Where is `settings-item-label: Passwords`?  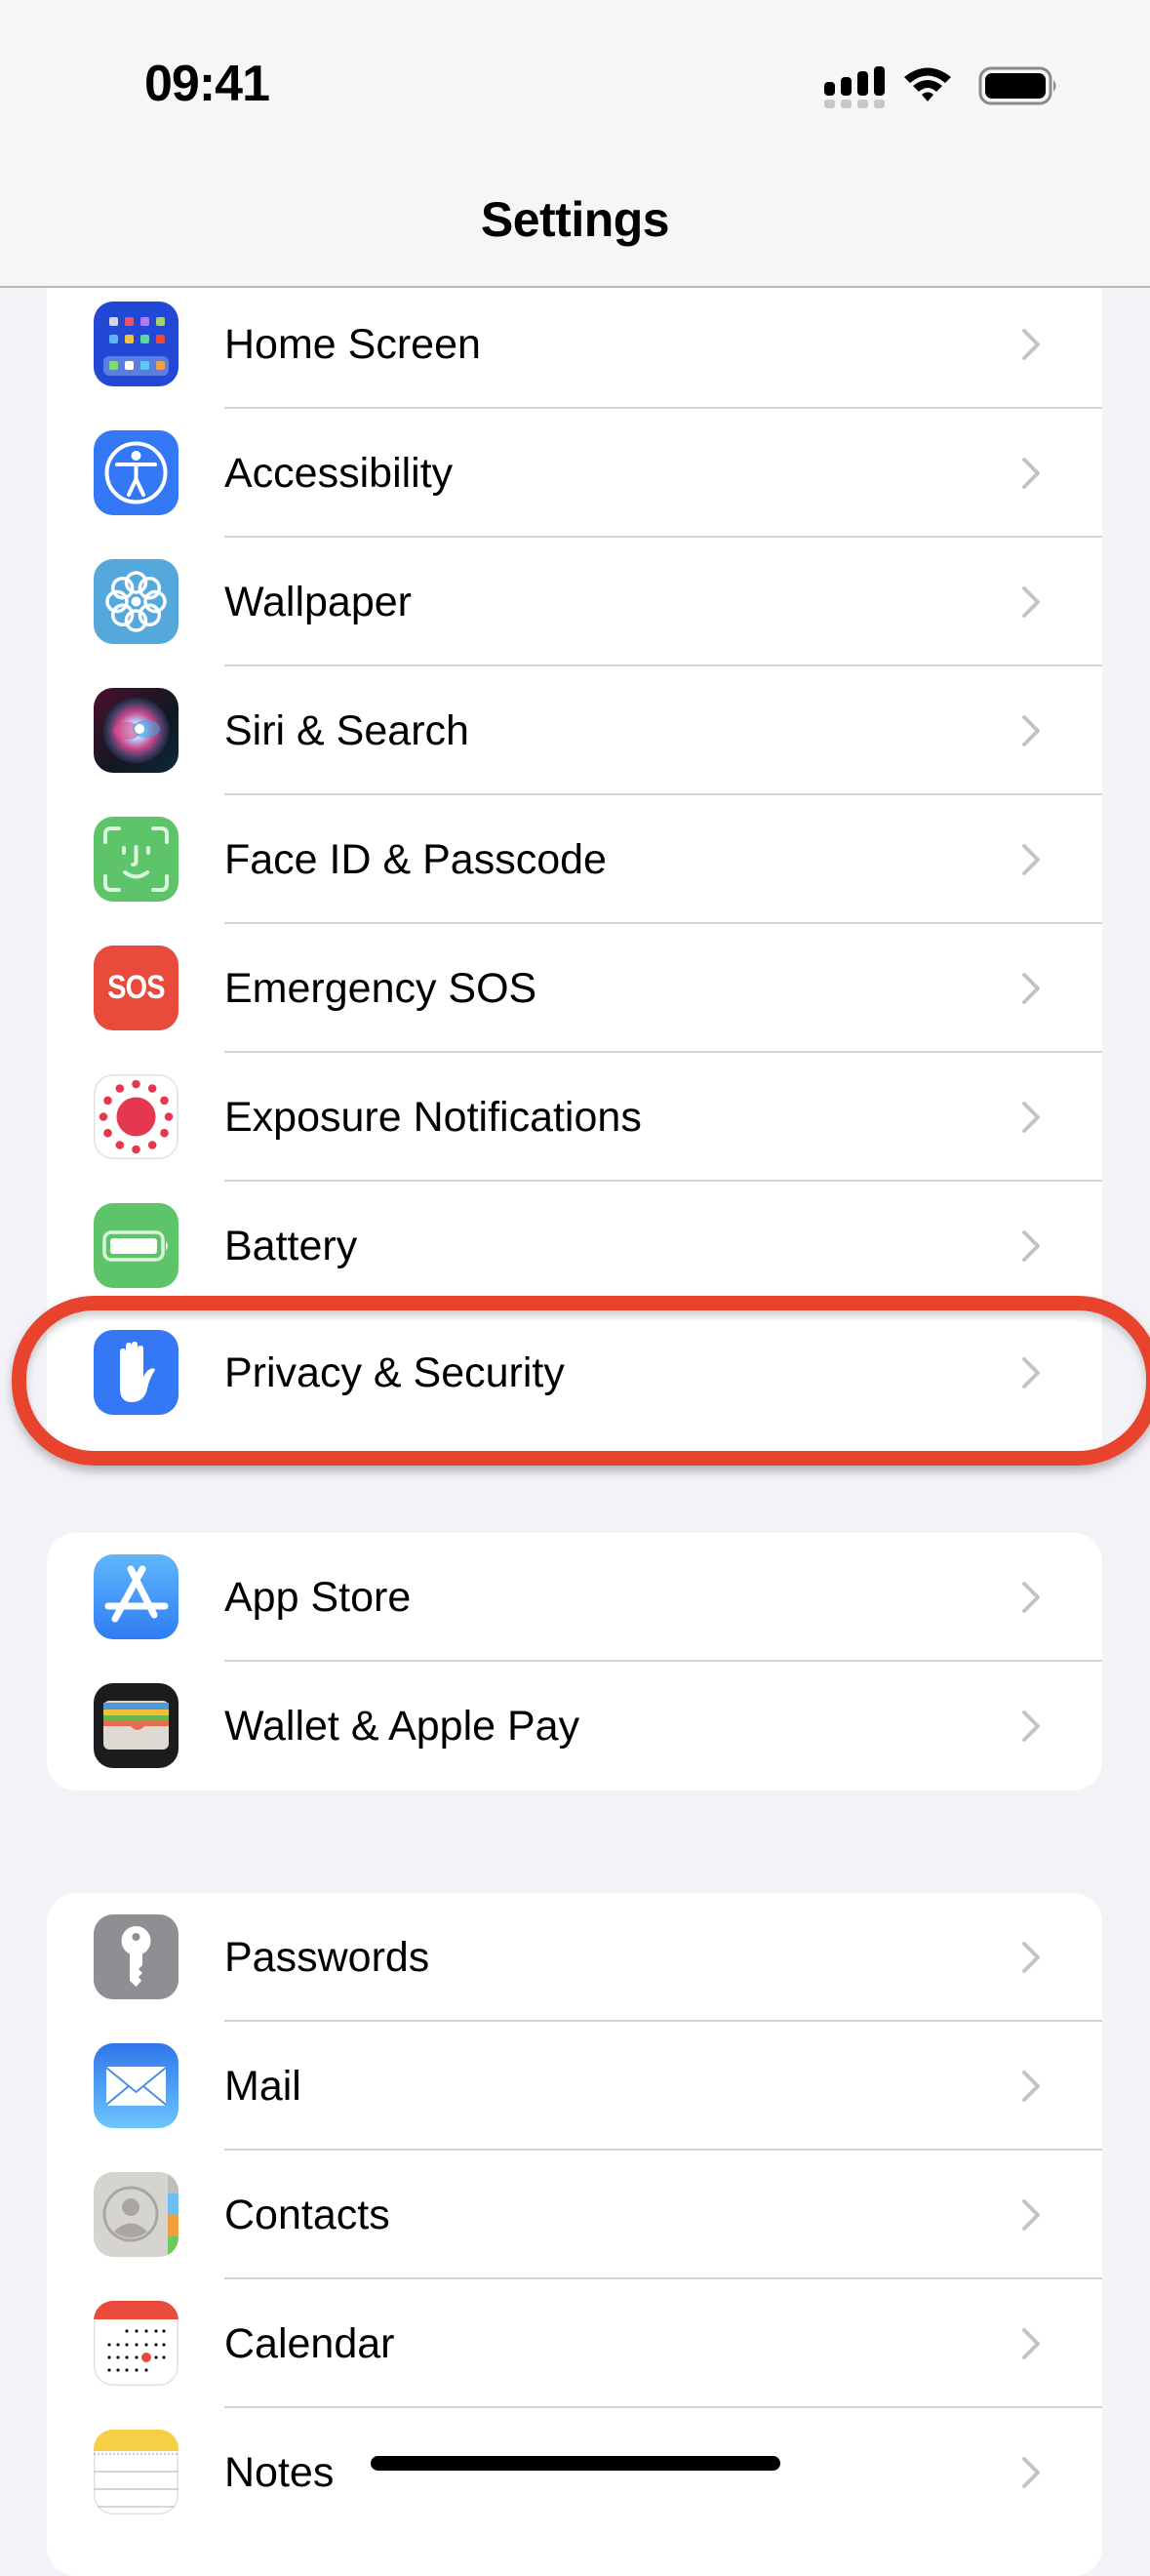
settings-item-label: Passwords is located at coordinates (327, 1957).